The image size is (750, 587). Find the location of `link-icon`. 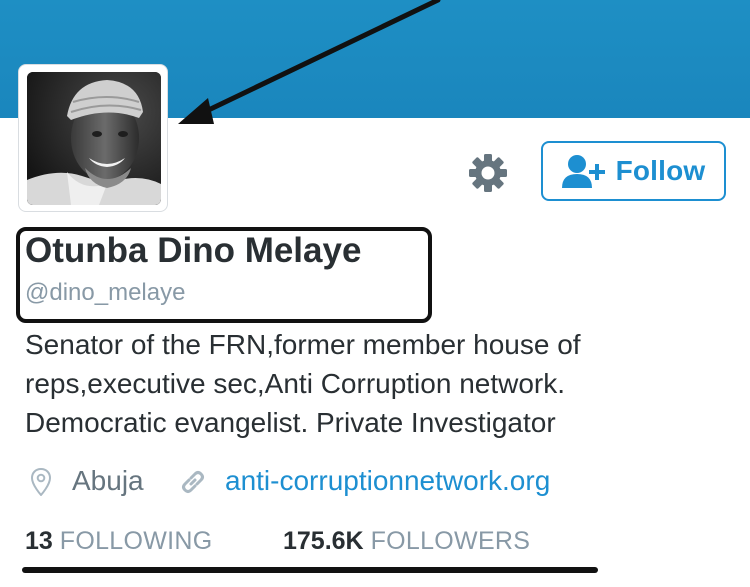

link-icon is located at coordinates (193, 482).